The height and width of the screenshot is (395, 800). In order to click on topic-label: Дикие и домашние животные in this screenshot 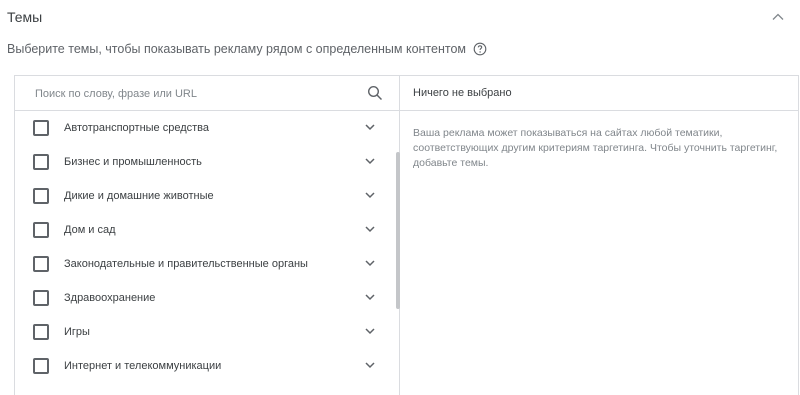, I will do `click(139, 196)`.